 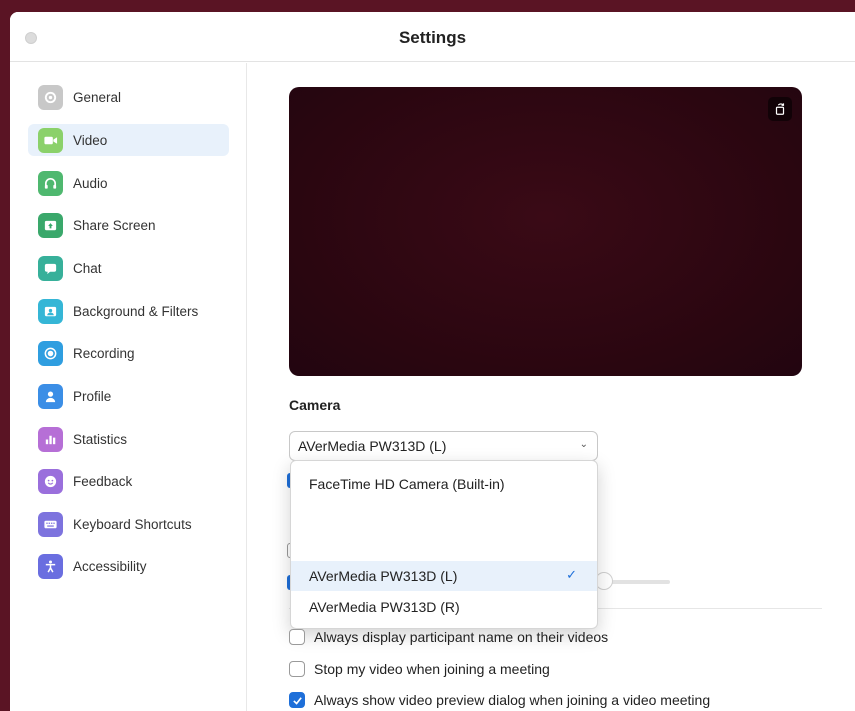 I want to click on checkbox-row-stop-video: Stop my video when joining a meeting, so click(x=419, y=669).